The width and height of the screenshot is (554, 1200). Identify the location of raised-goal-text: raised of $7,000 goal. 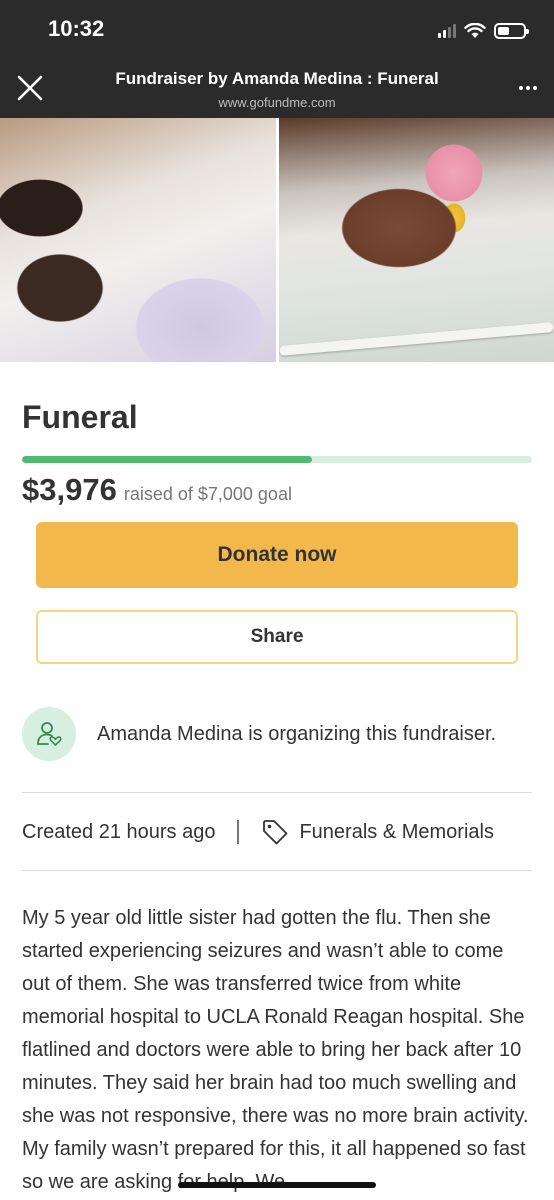
(207, 494).